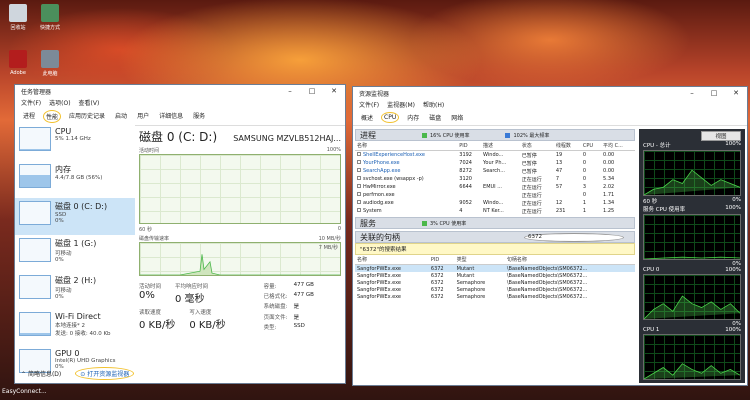 This screenshot has height=400, width=750. I want to click on table-cell: SangforPWEx.exe, so click(392, 289).